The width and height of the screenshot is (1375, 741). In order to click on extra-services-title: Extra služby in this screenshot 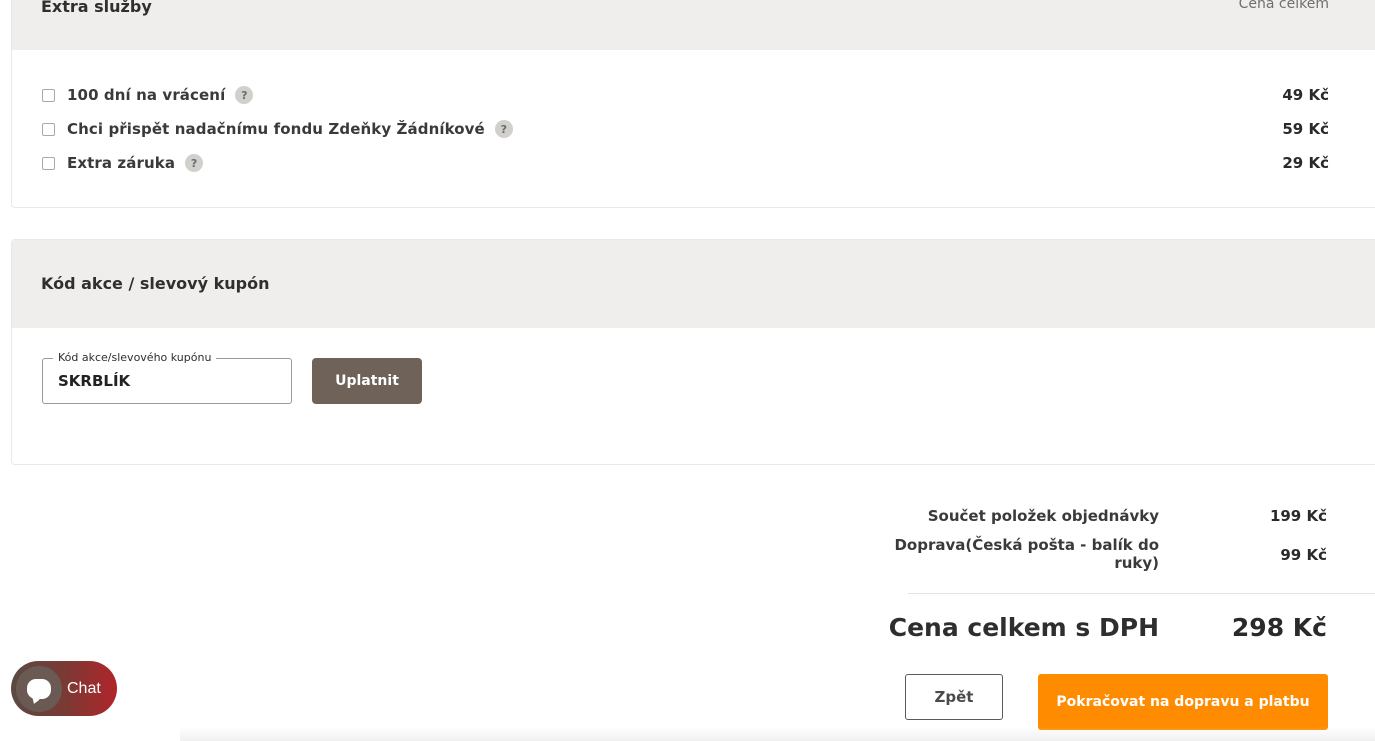, I will do `click(96, 8)`.